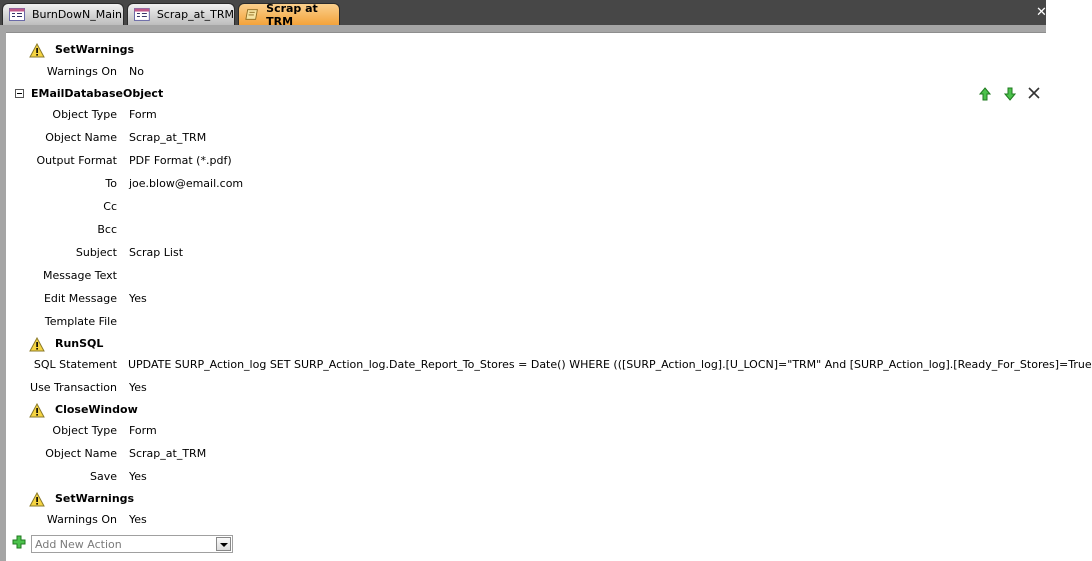 The height and width of the screenshot is (561, 1092). I want to click on action-emaildatabaseobject: EMailDatabaseObject, so click(97, 94).